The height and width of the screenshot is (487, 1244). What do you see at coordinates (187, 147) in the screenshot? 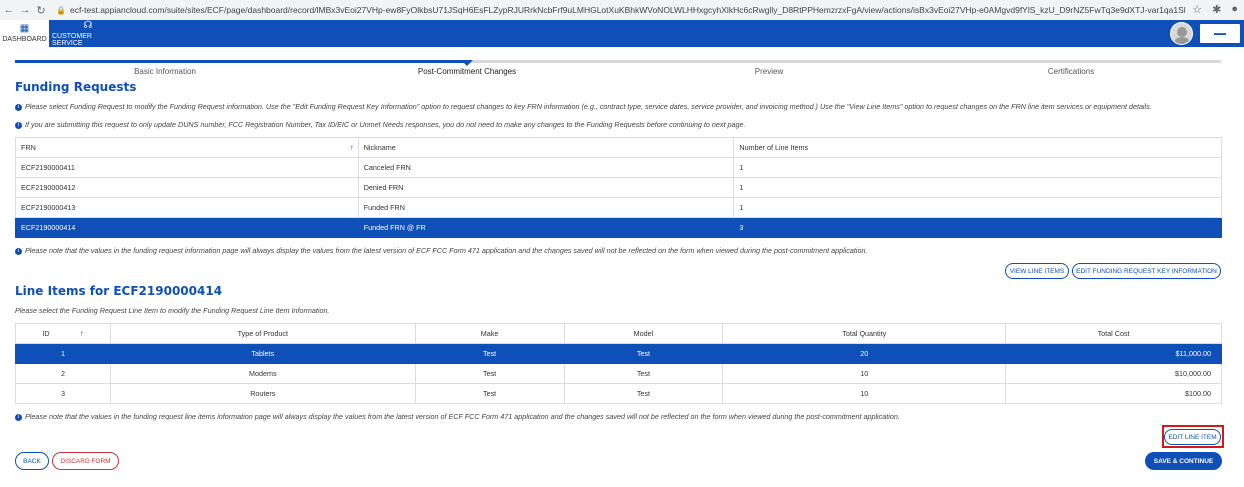
I see `column-header-frn: FRN ↑` at bounding box center [187, 147].